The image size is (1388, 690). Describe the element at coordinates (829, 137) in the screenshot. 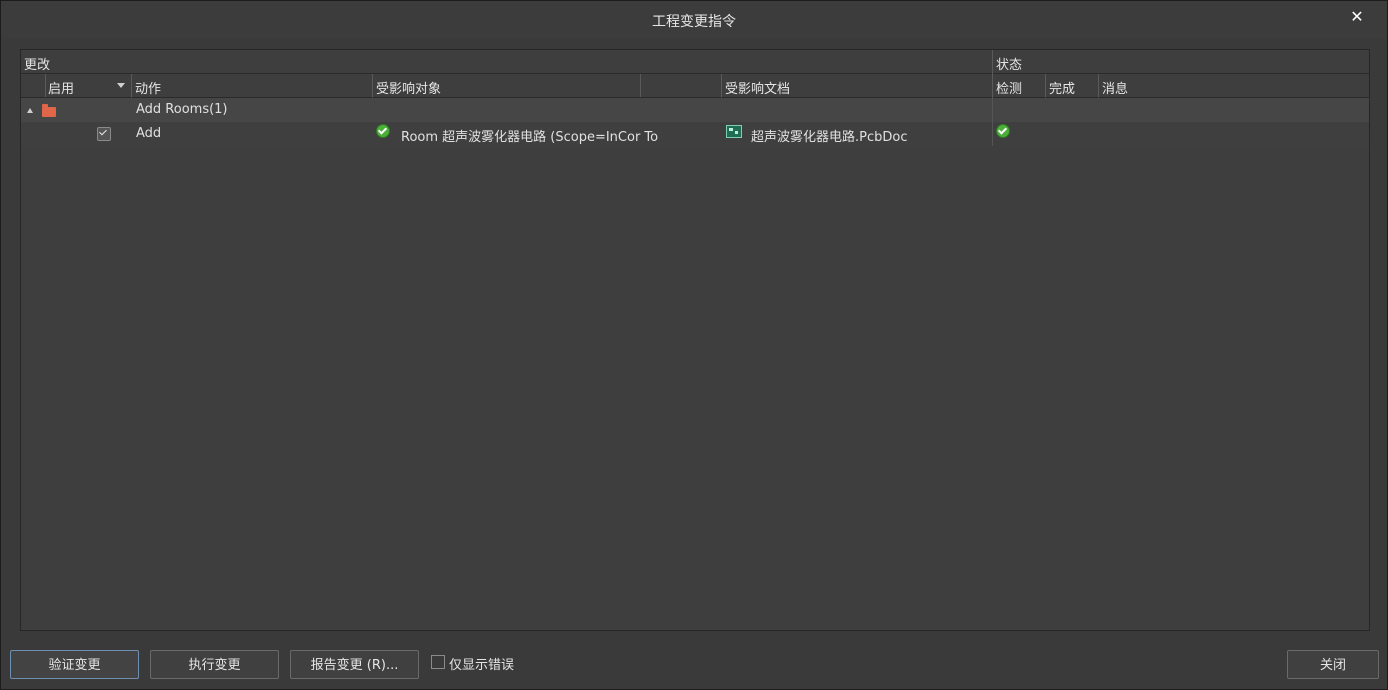

I see `affected-document: 超声波雾化器电路.PcbDoc` at that location.